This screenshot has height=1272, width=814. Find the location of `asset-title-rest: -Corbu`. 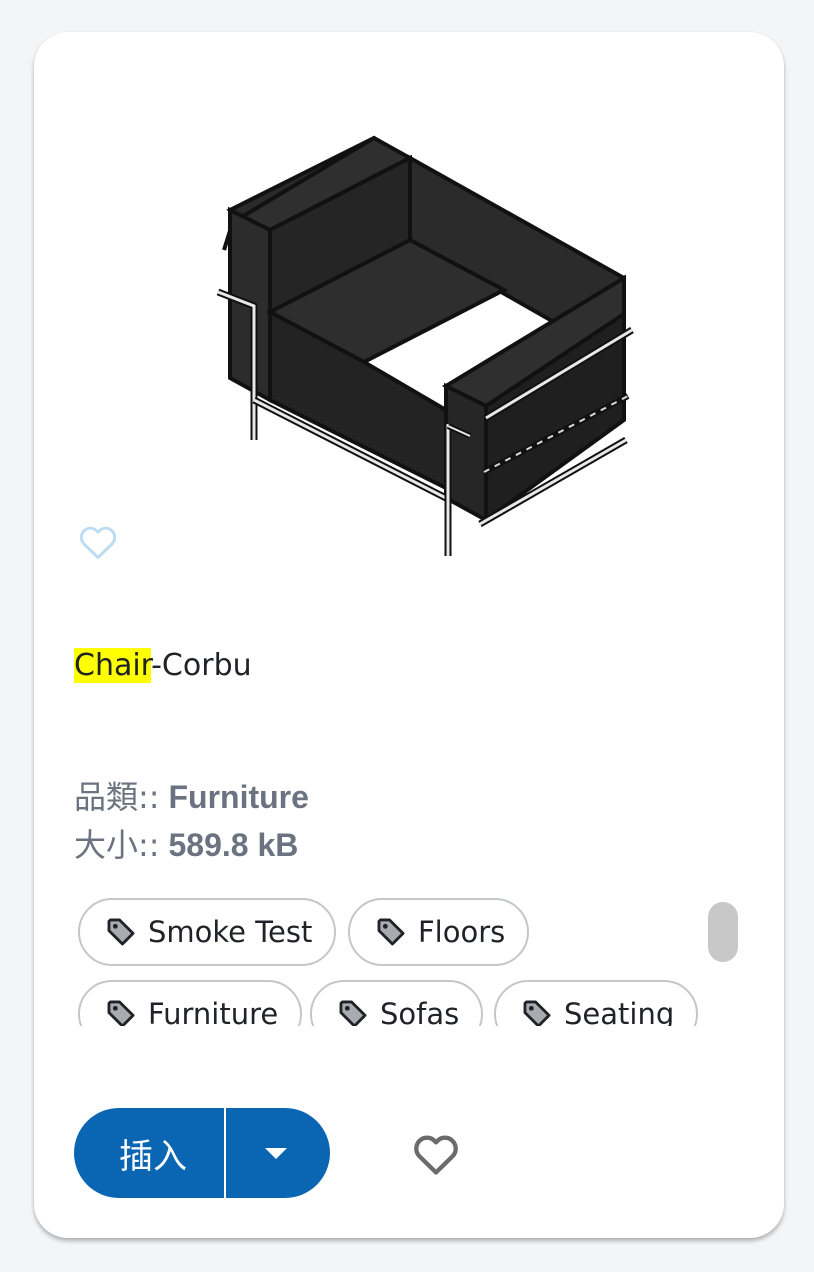

asset-title-rest: -Corbu is located at coordinates (201, 665).